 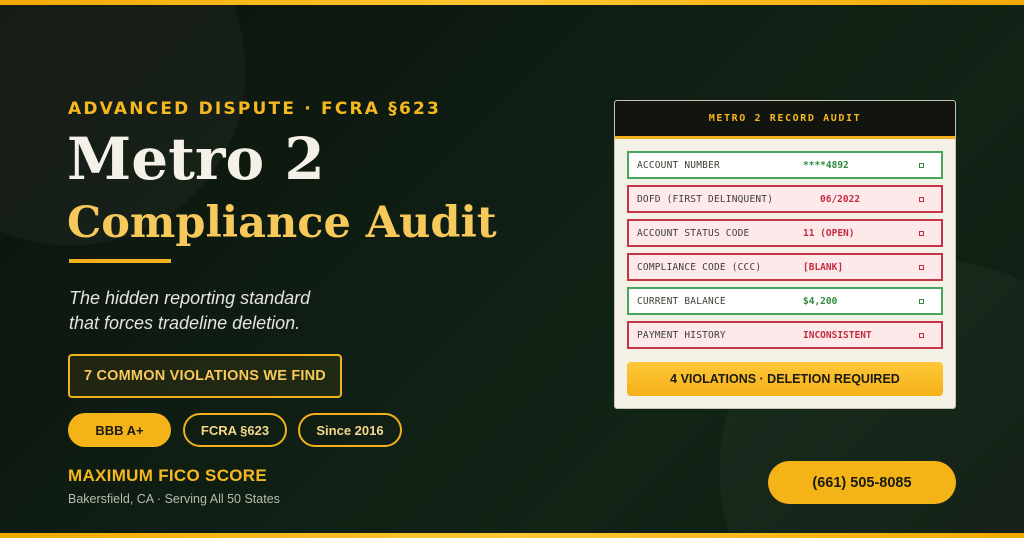 What do you see at coordinates (785, 335) in the screenshot?
I see `audit-row-payment-history: PAYMENT HISTORY INCONSISTENT` at bounding box center [785, 335].